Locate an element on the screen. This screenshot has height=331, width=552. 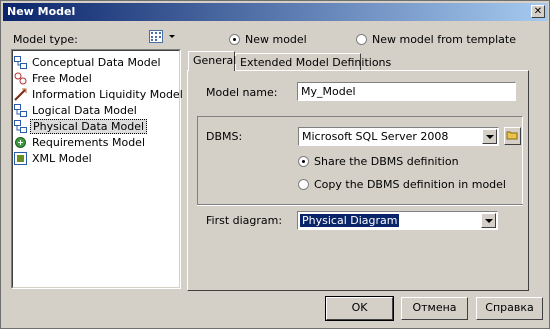
copy-dbms-radio is located at coordinates (303, 184).